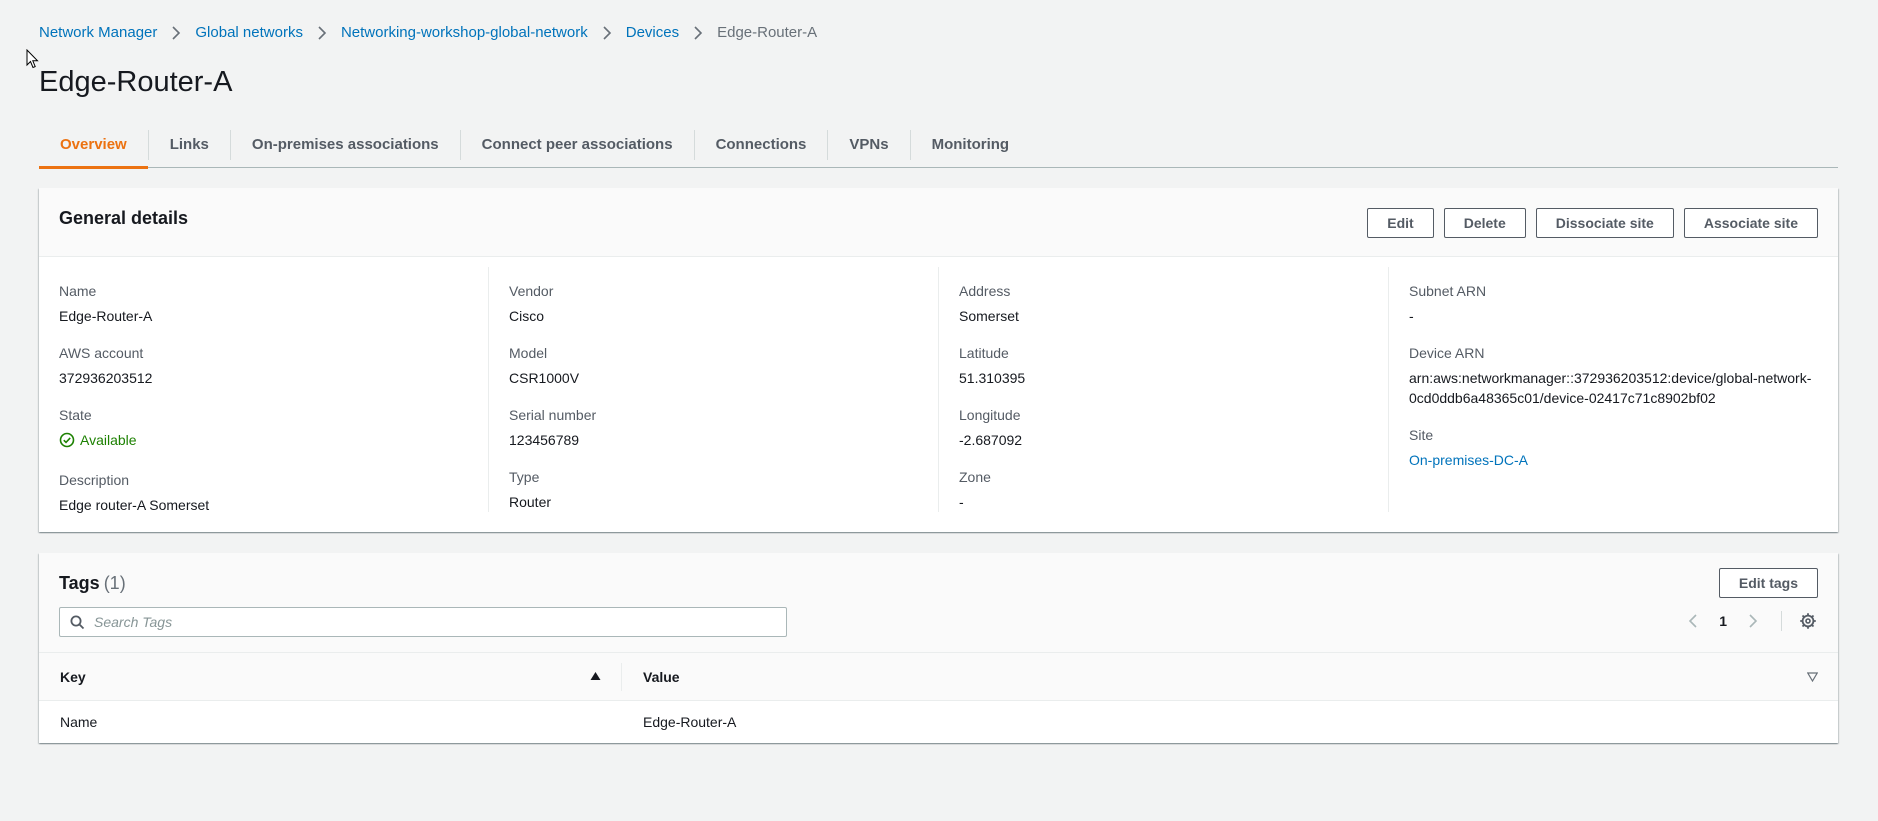  Describe the element at coordinates (106, 378) in the screenshot. I see `field-value: 372936203512` at that location.